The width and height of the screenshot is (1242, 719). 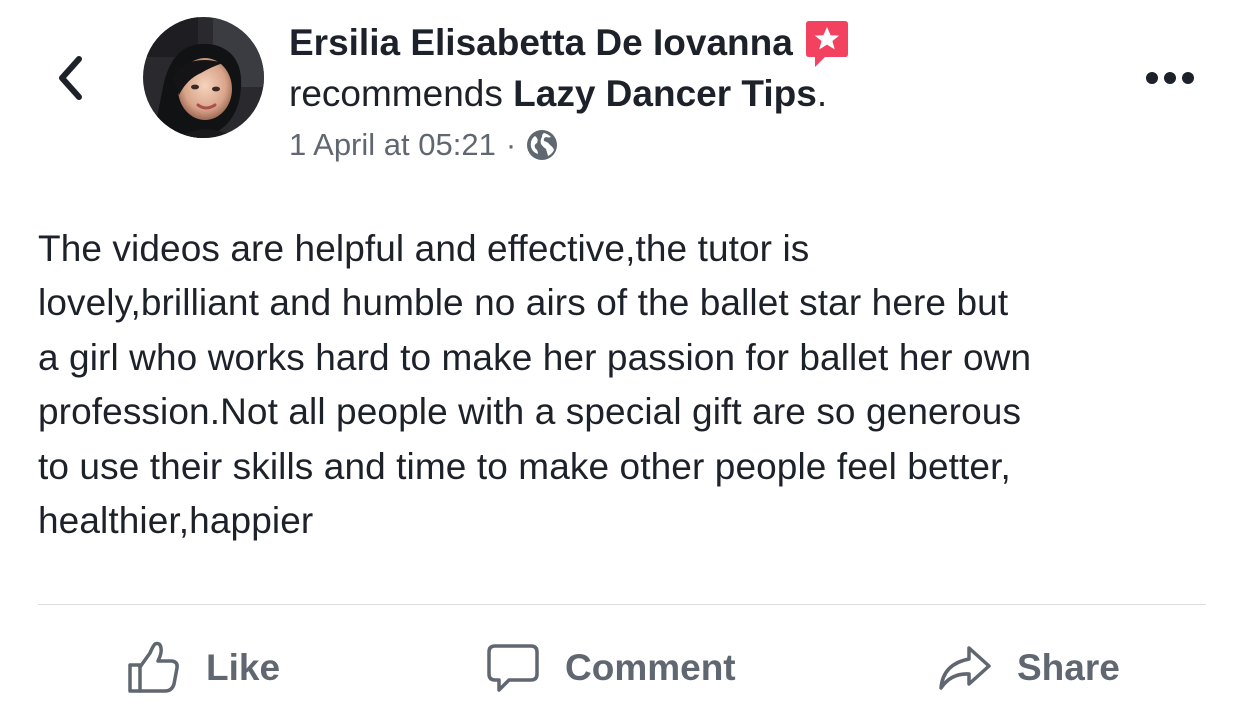 What do you see at coordinates (827, 45) in the screenshot?
I see `recommendation-star-icon` at bounding box center [827, 45].